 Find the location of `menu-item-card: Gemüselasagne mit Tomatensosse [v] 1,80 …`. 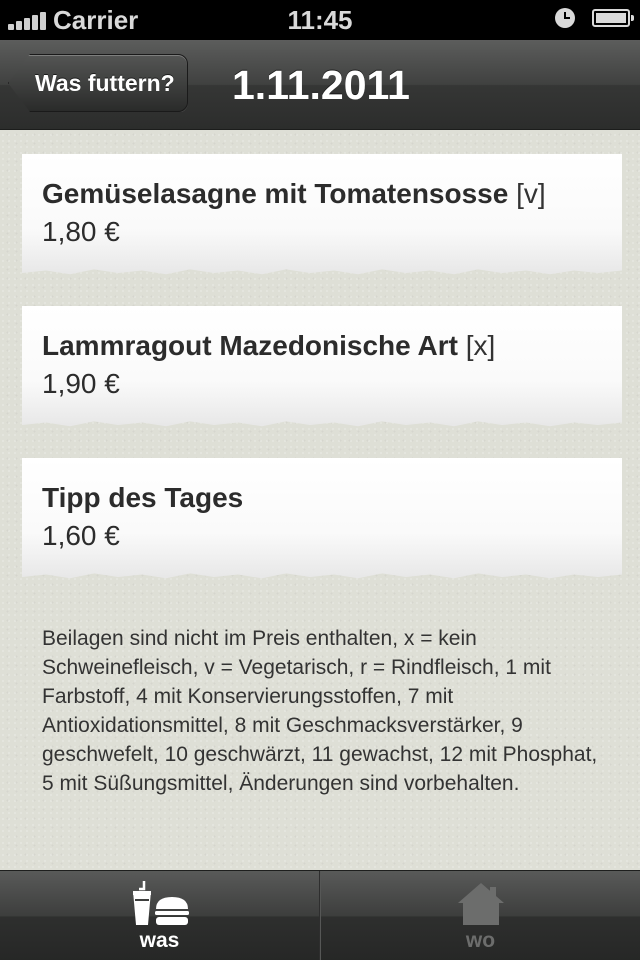

menu-item-card: Gemüselasagne mit Tomatensosse [v] 1,80 … is located at coordinates (322, 214).